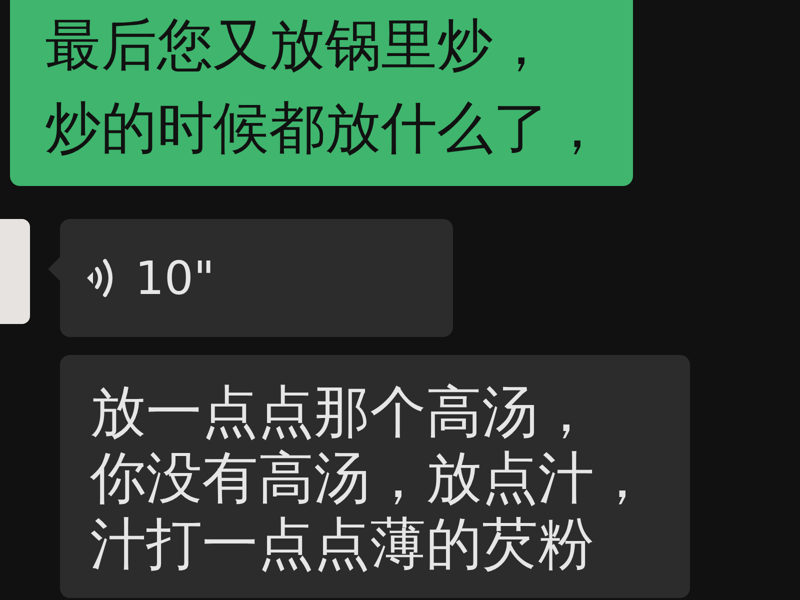  What do you see at coordinates (100, 278) in the screenshot?
I see `voice-wave-icon` at bounding box center [100, 278].